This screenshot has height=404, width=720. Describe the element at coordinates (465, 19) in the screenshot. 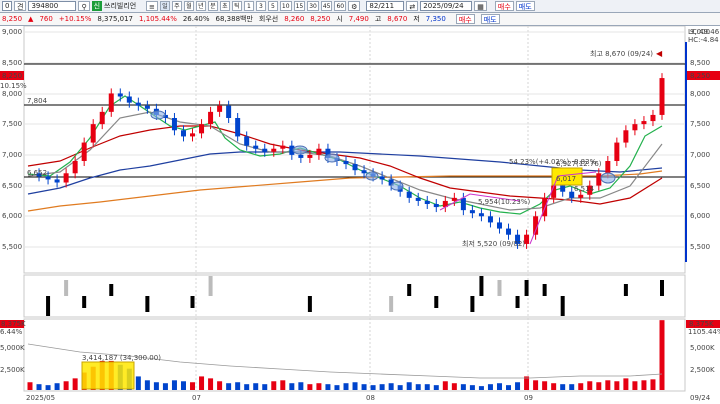

I see `quick-buy-button: 매수` at that location.